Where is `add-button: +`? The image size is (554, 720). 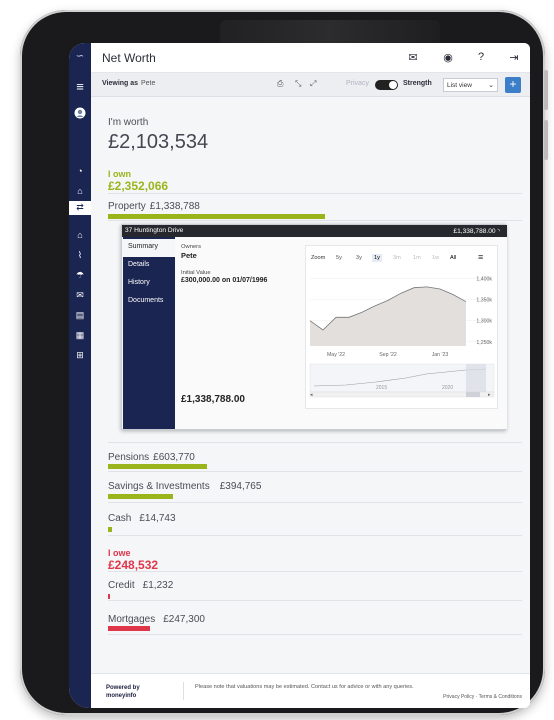
add-button: + is located at coordinates (513, 85).